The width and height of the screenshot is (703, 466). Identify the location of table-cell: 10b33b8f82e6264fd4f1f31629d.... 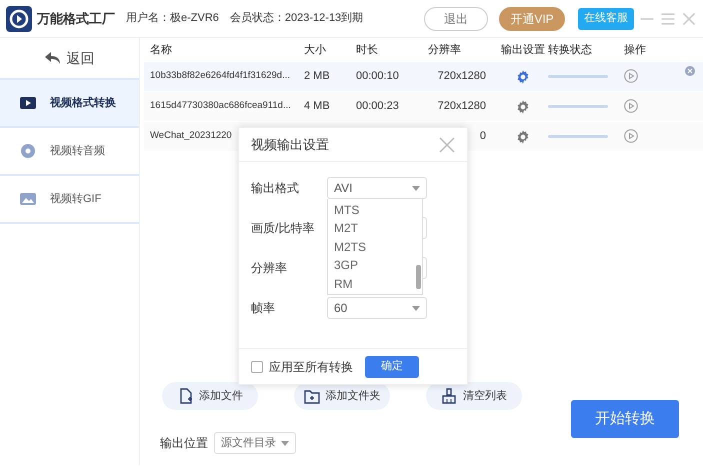
(220, 76).